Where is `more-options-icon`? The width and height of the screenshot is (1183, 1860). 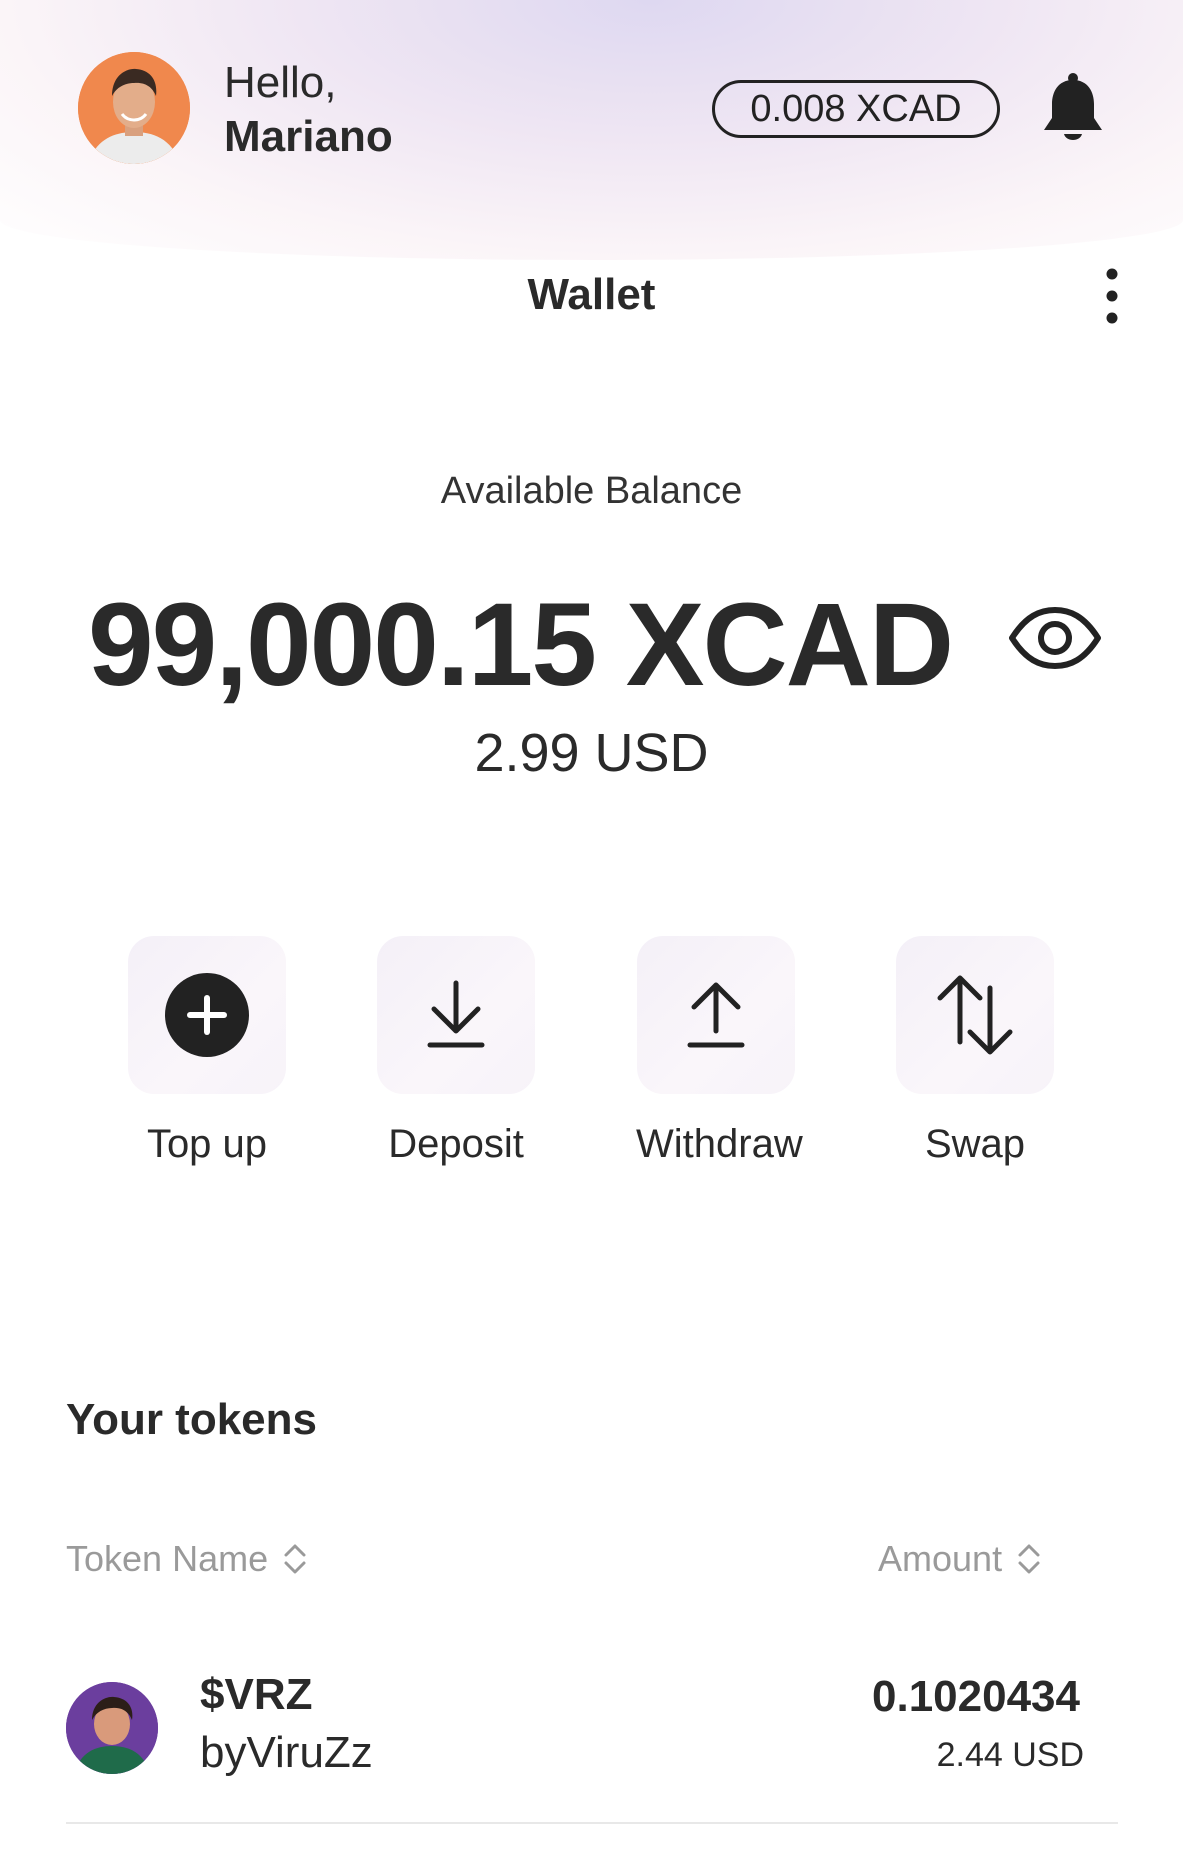 more-options-icon is located at coordinates (1112, 296).